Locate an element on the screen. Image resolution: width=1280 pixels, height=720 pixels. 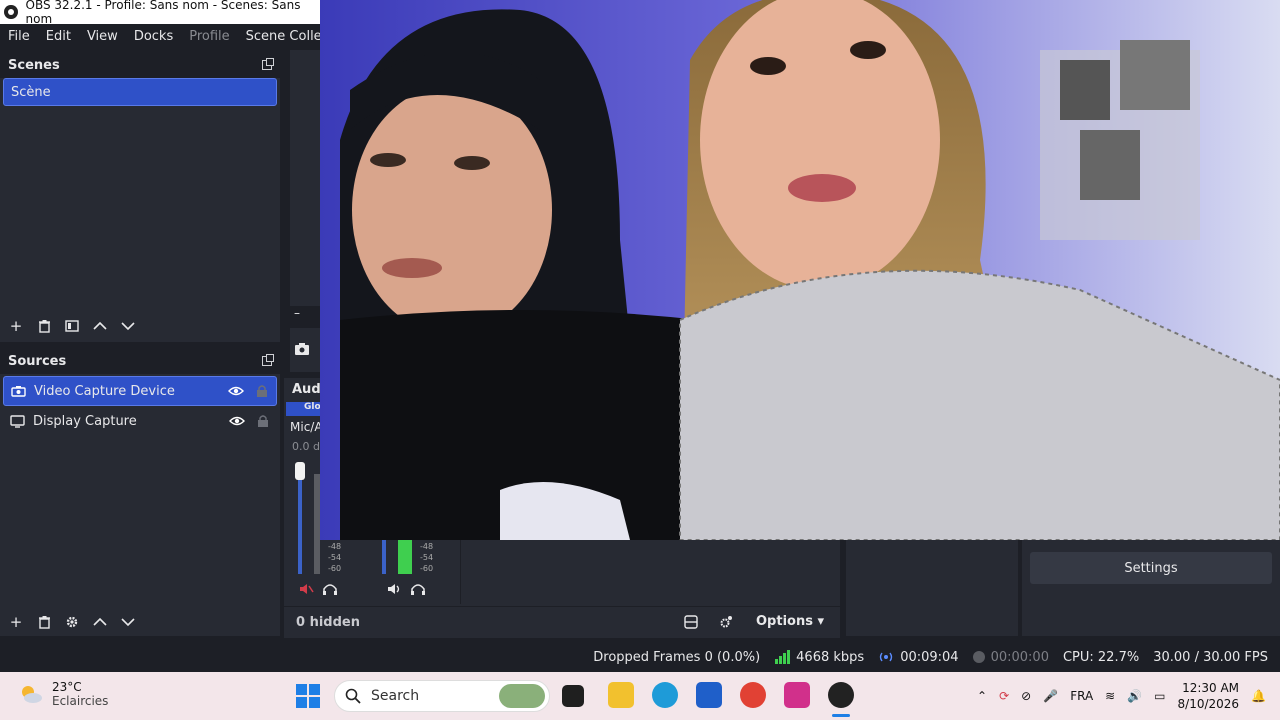
move-source-up-button is located at coordinates (100, 622).